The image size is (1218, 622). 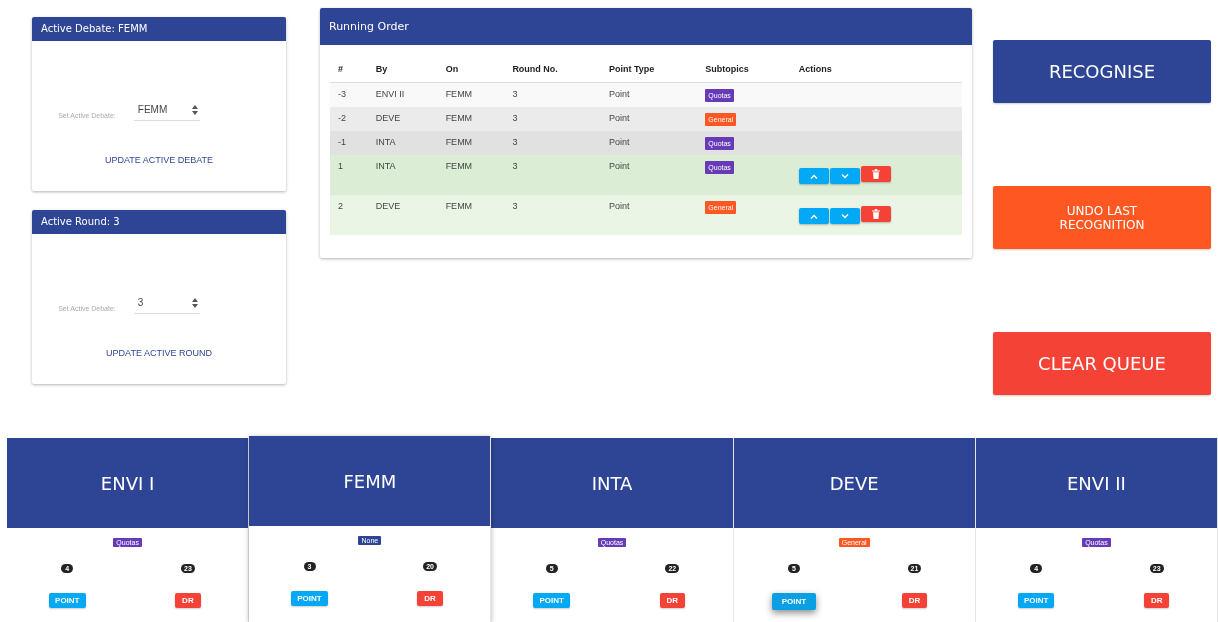 I want to click on action-button: UNDO LAST RECOGNITION, so click(x=1102, y=217).